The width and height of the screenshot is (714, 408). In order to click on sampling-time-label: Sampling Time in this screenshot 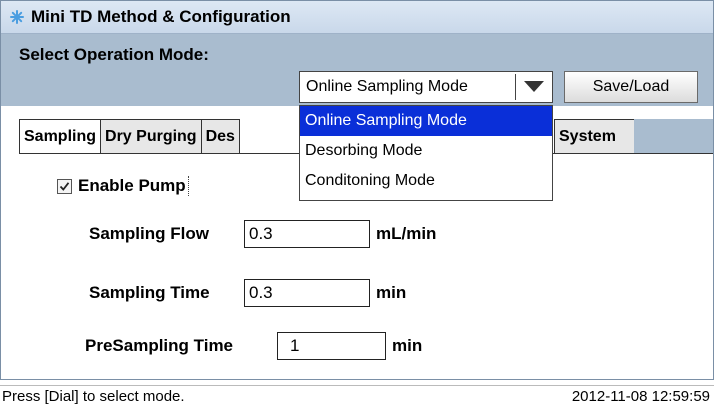, I will do `click(149, 292)`.